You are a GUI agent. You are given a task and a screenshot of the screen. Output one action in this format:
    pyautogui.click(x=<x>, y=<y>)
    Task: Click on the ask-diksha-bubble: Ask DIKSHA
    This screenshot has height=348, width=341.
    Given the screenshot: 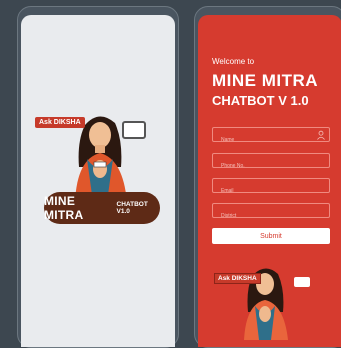 What is the action you would take?
    pyautogui.click(x=60, y=122)
    